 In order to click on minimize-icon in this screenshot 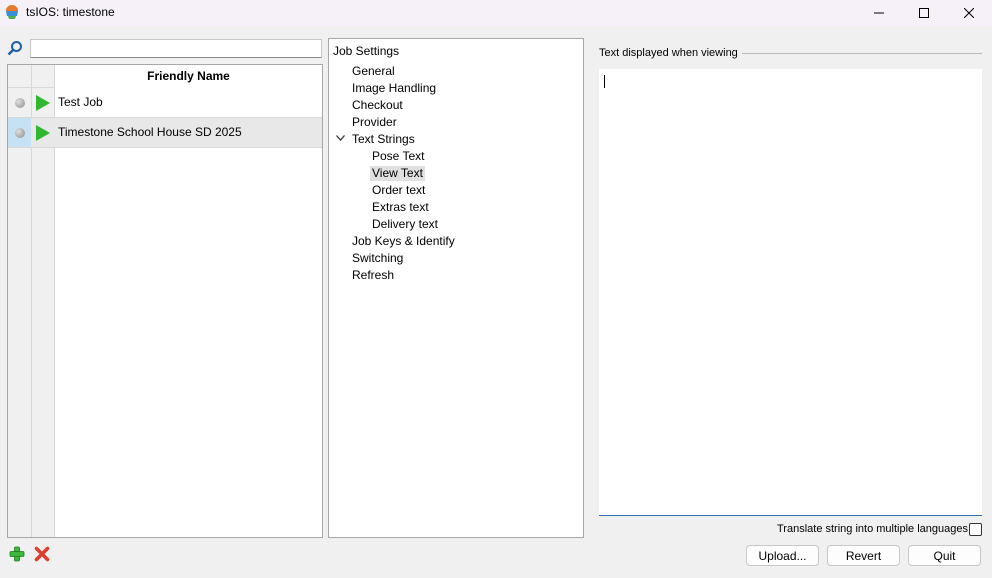, I will do `click(879, 13)`.